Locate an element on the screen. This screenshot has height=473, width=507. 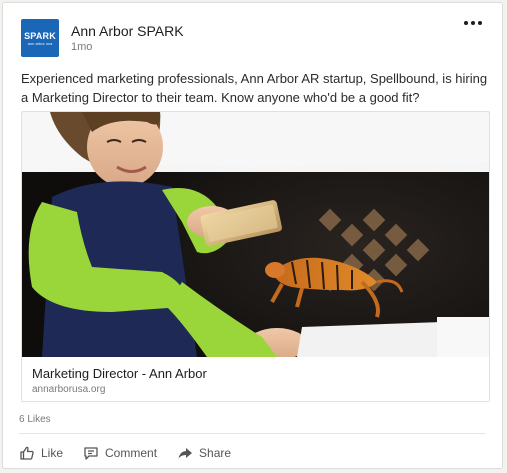
company-logo: SPARK ann arbor usa is located at coordinates (40, 38).